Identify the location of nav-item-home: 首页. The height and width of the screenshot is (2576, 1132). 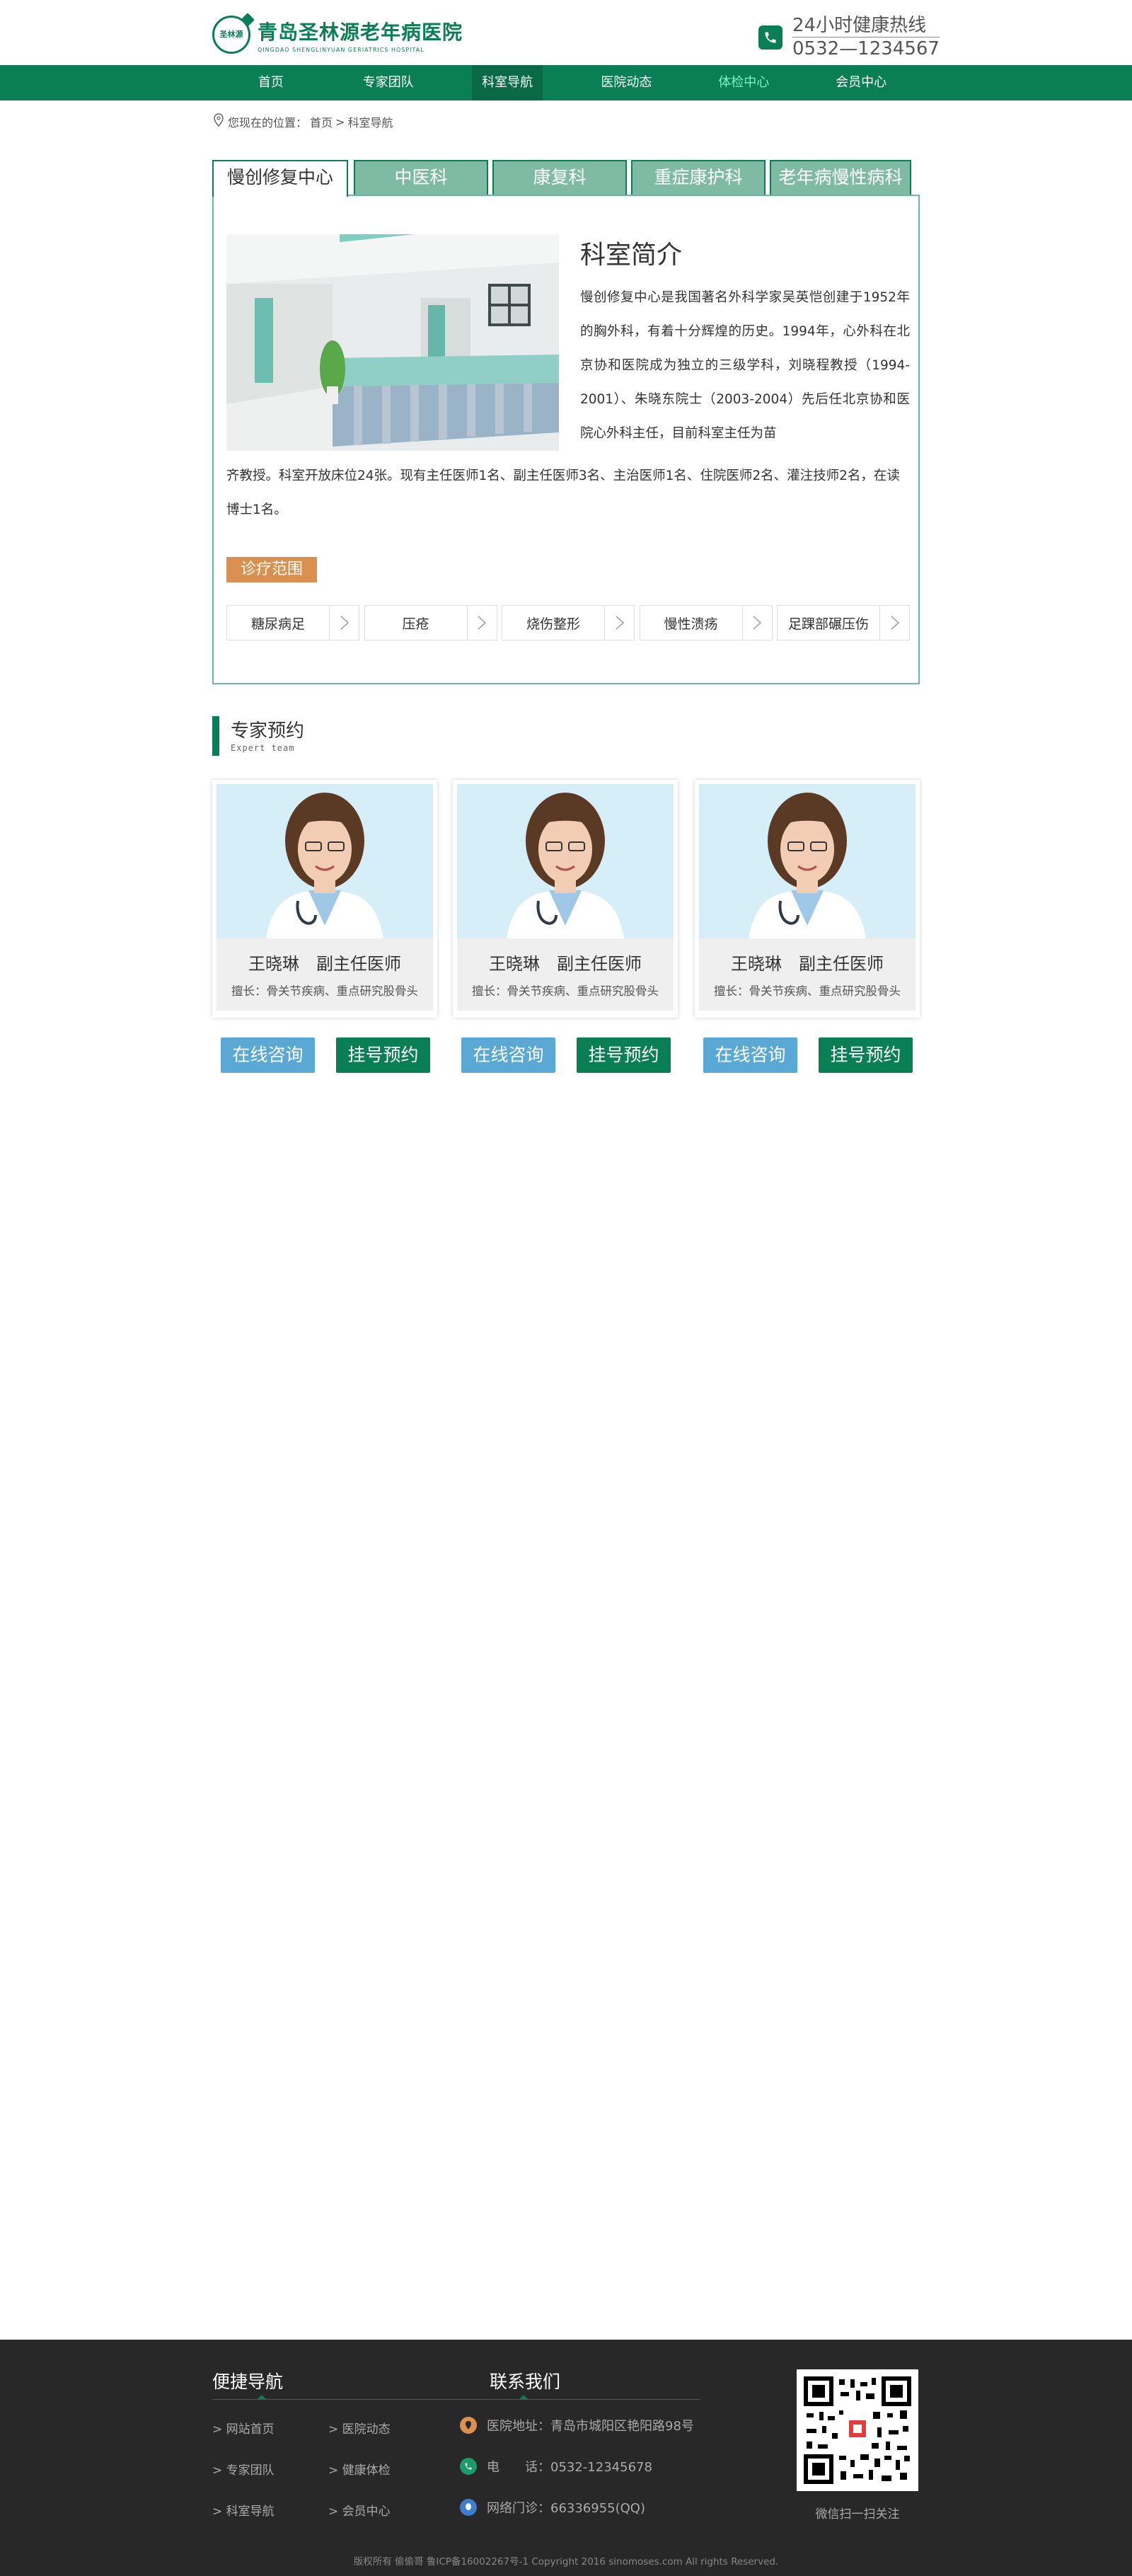
(271, 83).